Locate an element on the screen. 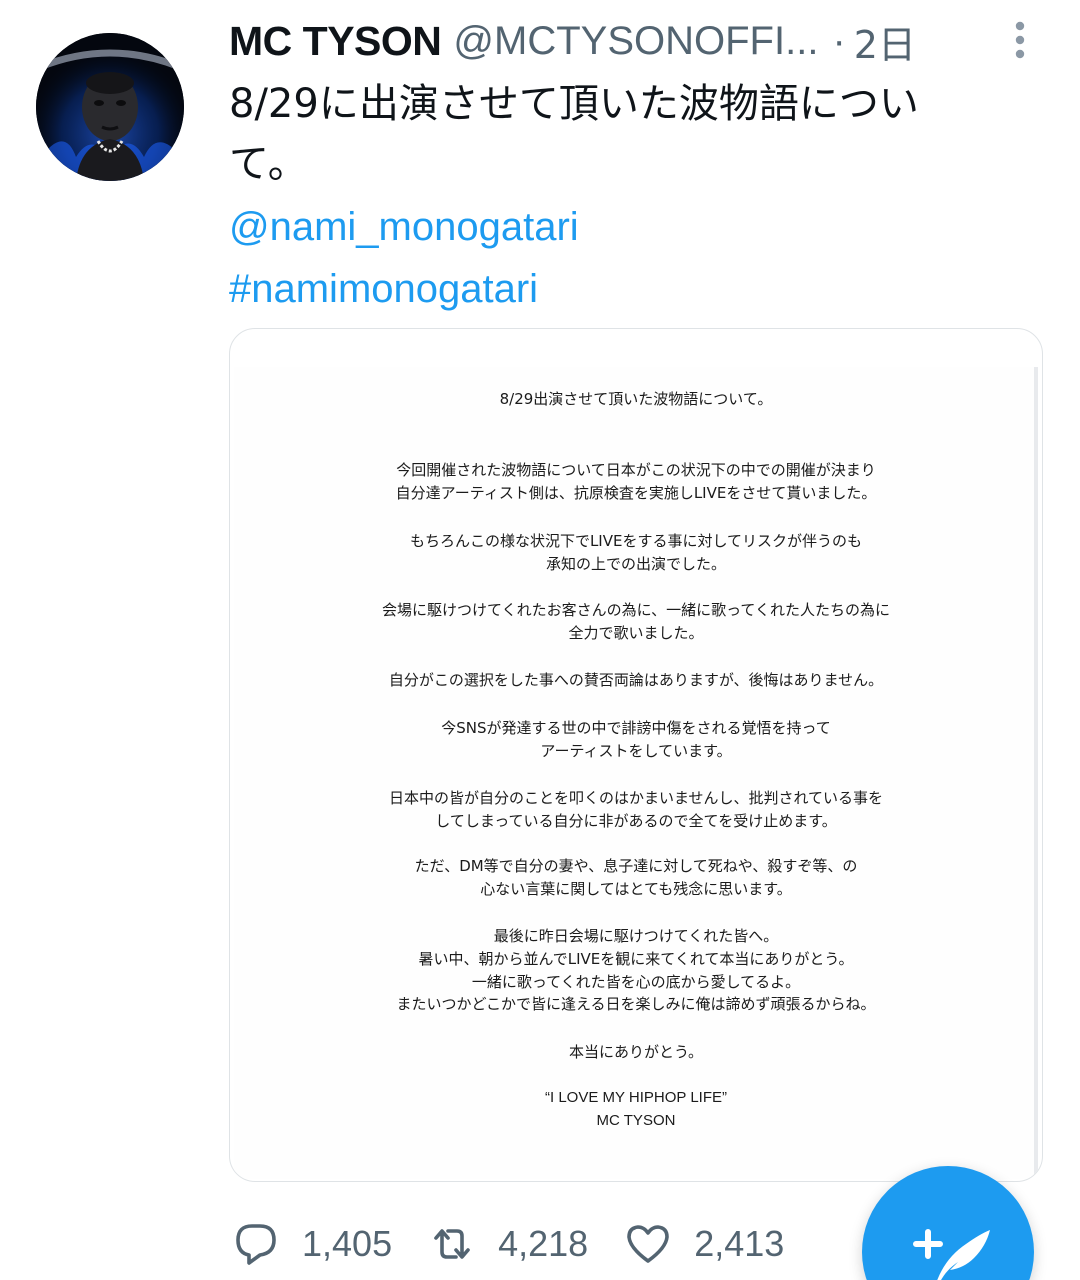 Image resolution: width=1080 pixels, height=1280 pixels. tweet-text-line: て。 is located at coordinates (268, 164).